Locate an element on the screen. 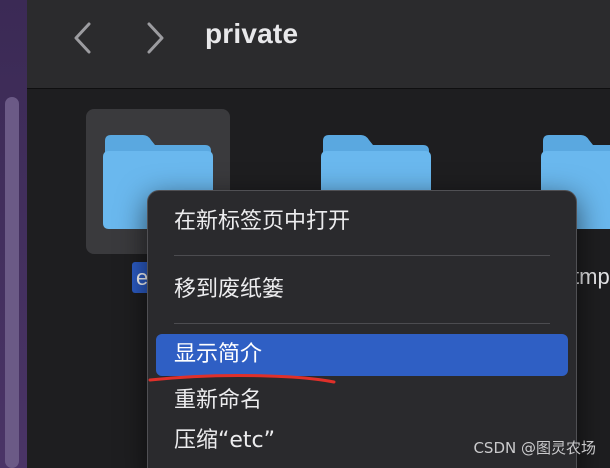 The height and width of the screenshot is (468, 610). watermark: CSDN @图灵农场 is located at coordinates (534, 448).